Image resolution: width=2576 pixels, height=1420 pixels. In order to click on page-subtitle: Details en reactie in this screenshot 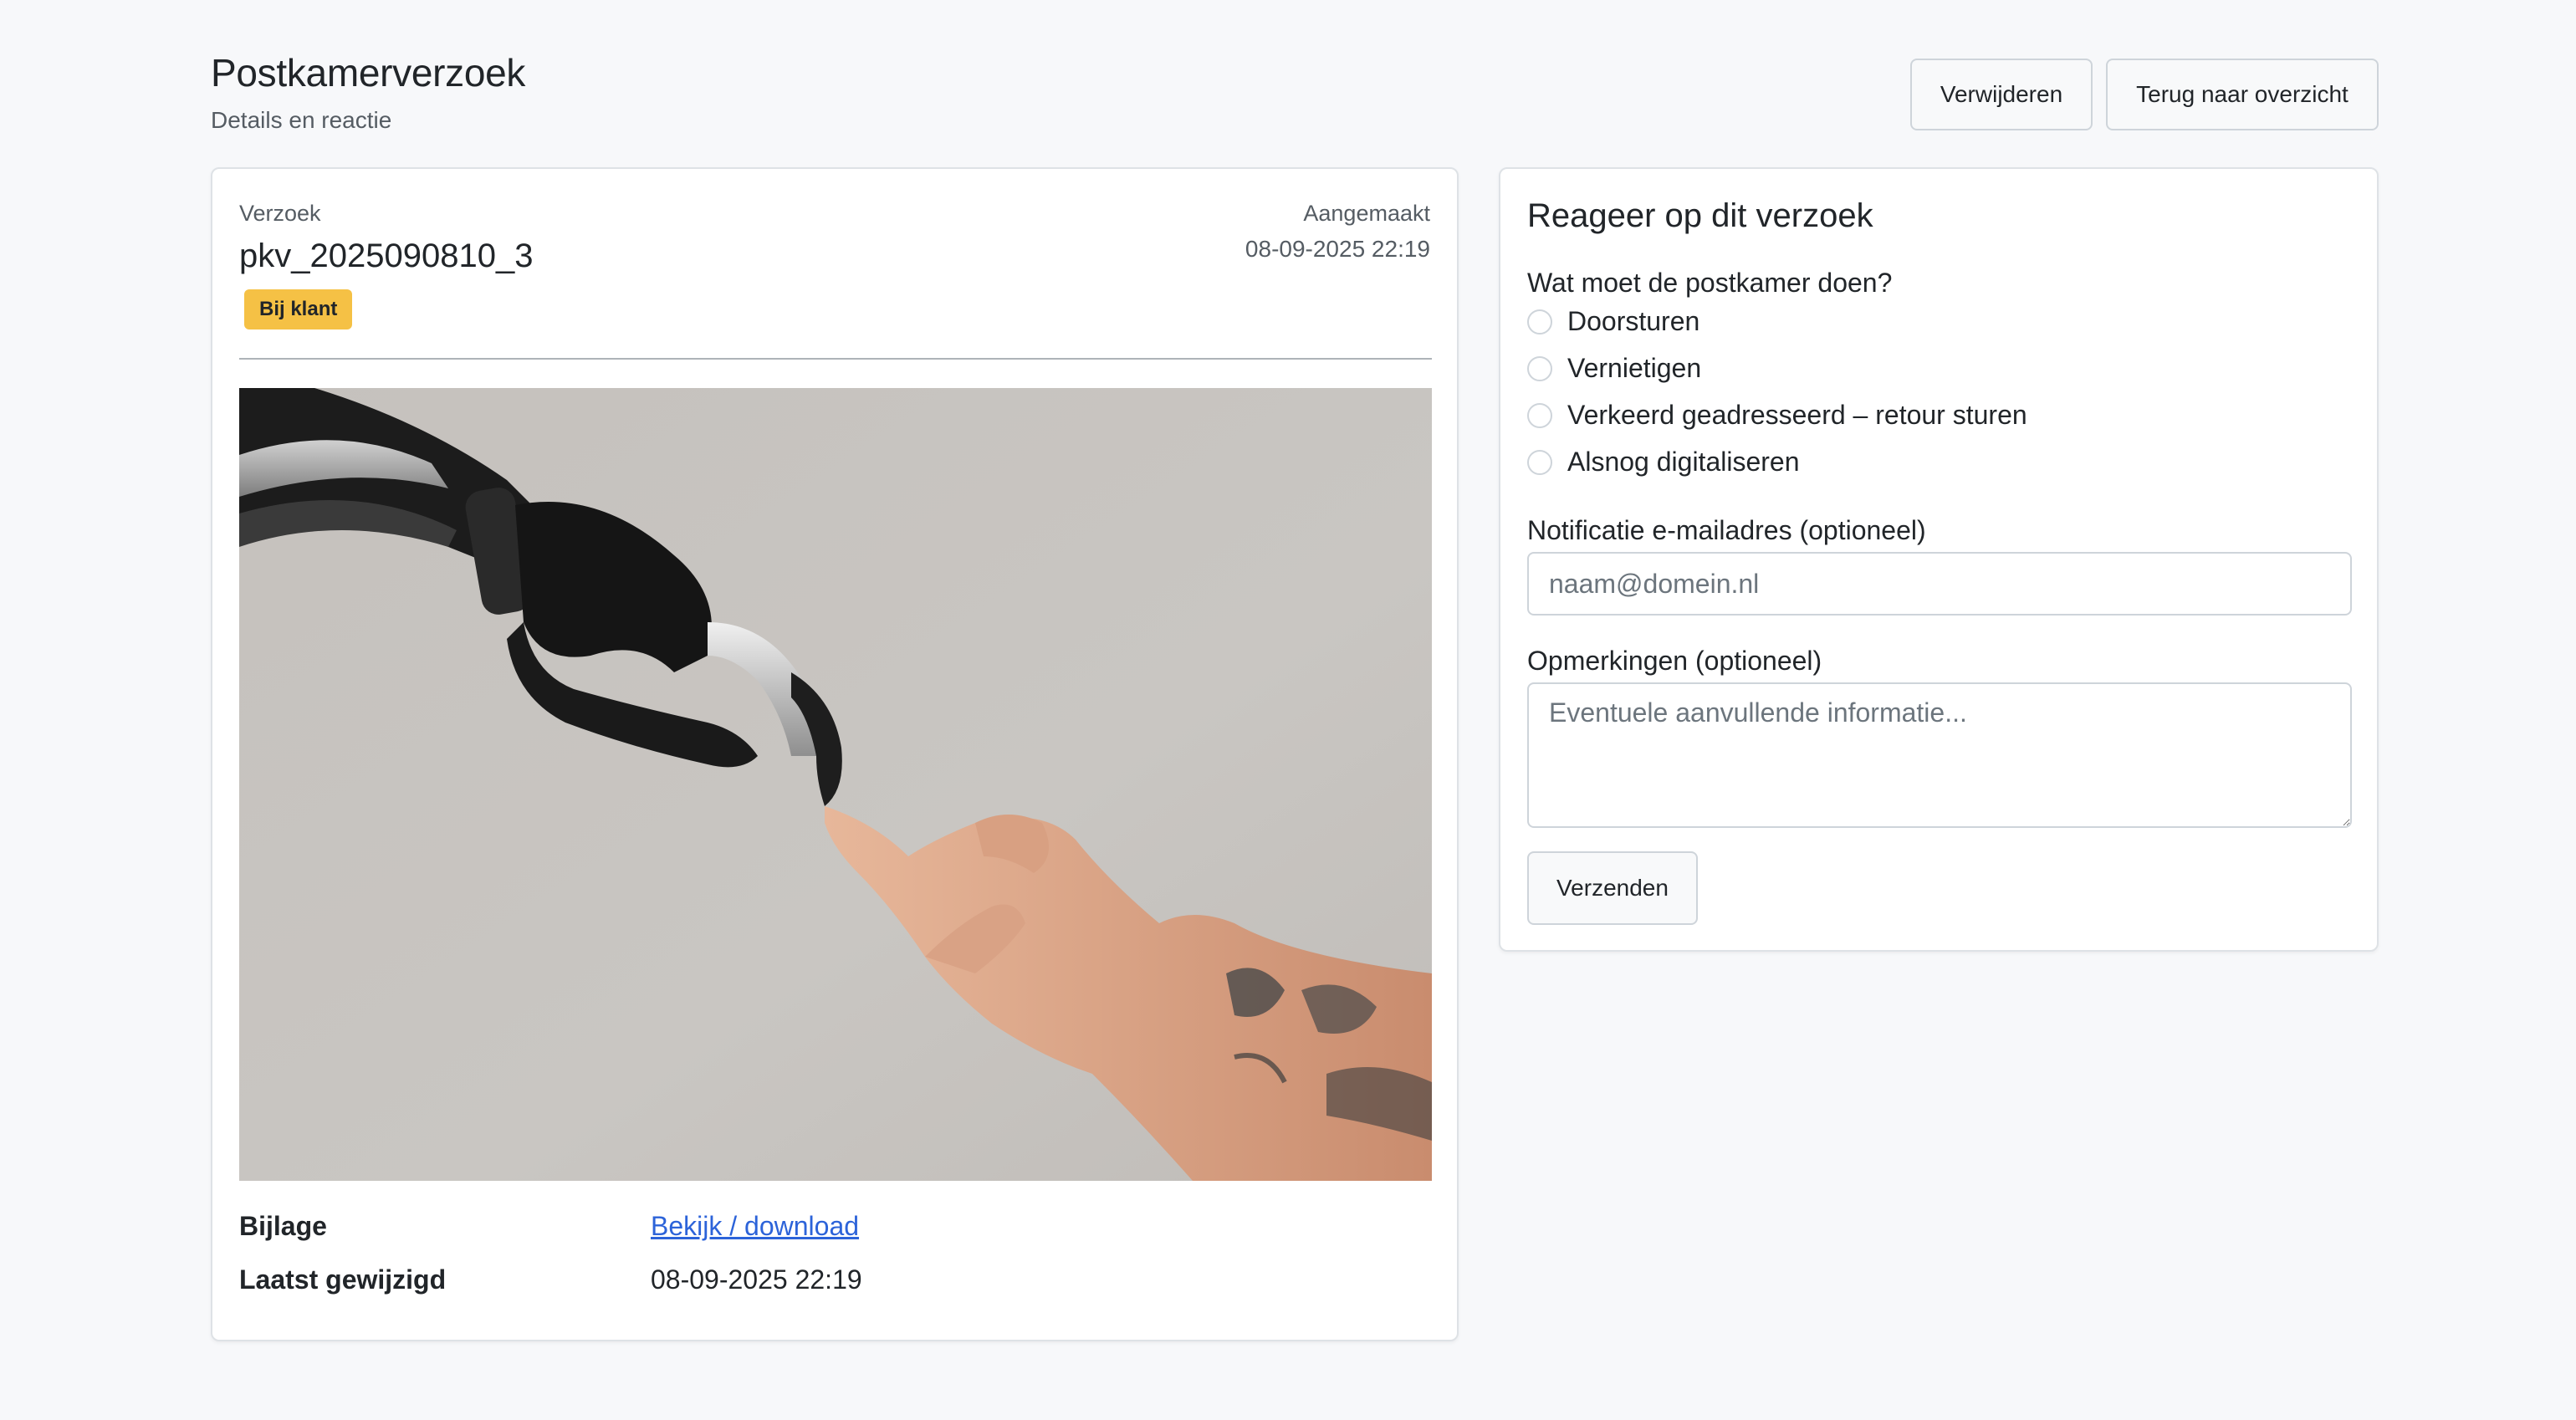, I will do `click(301, 120)`.